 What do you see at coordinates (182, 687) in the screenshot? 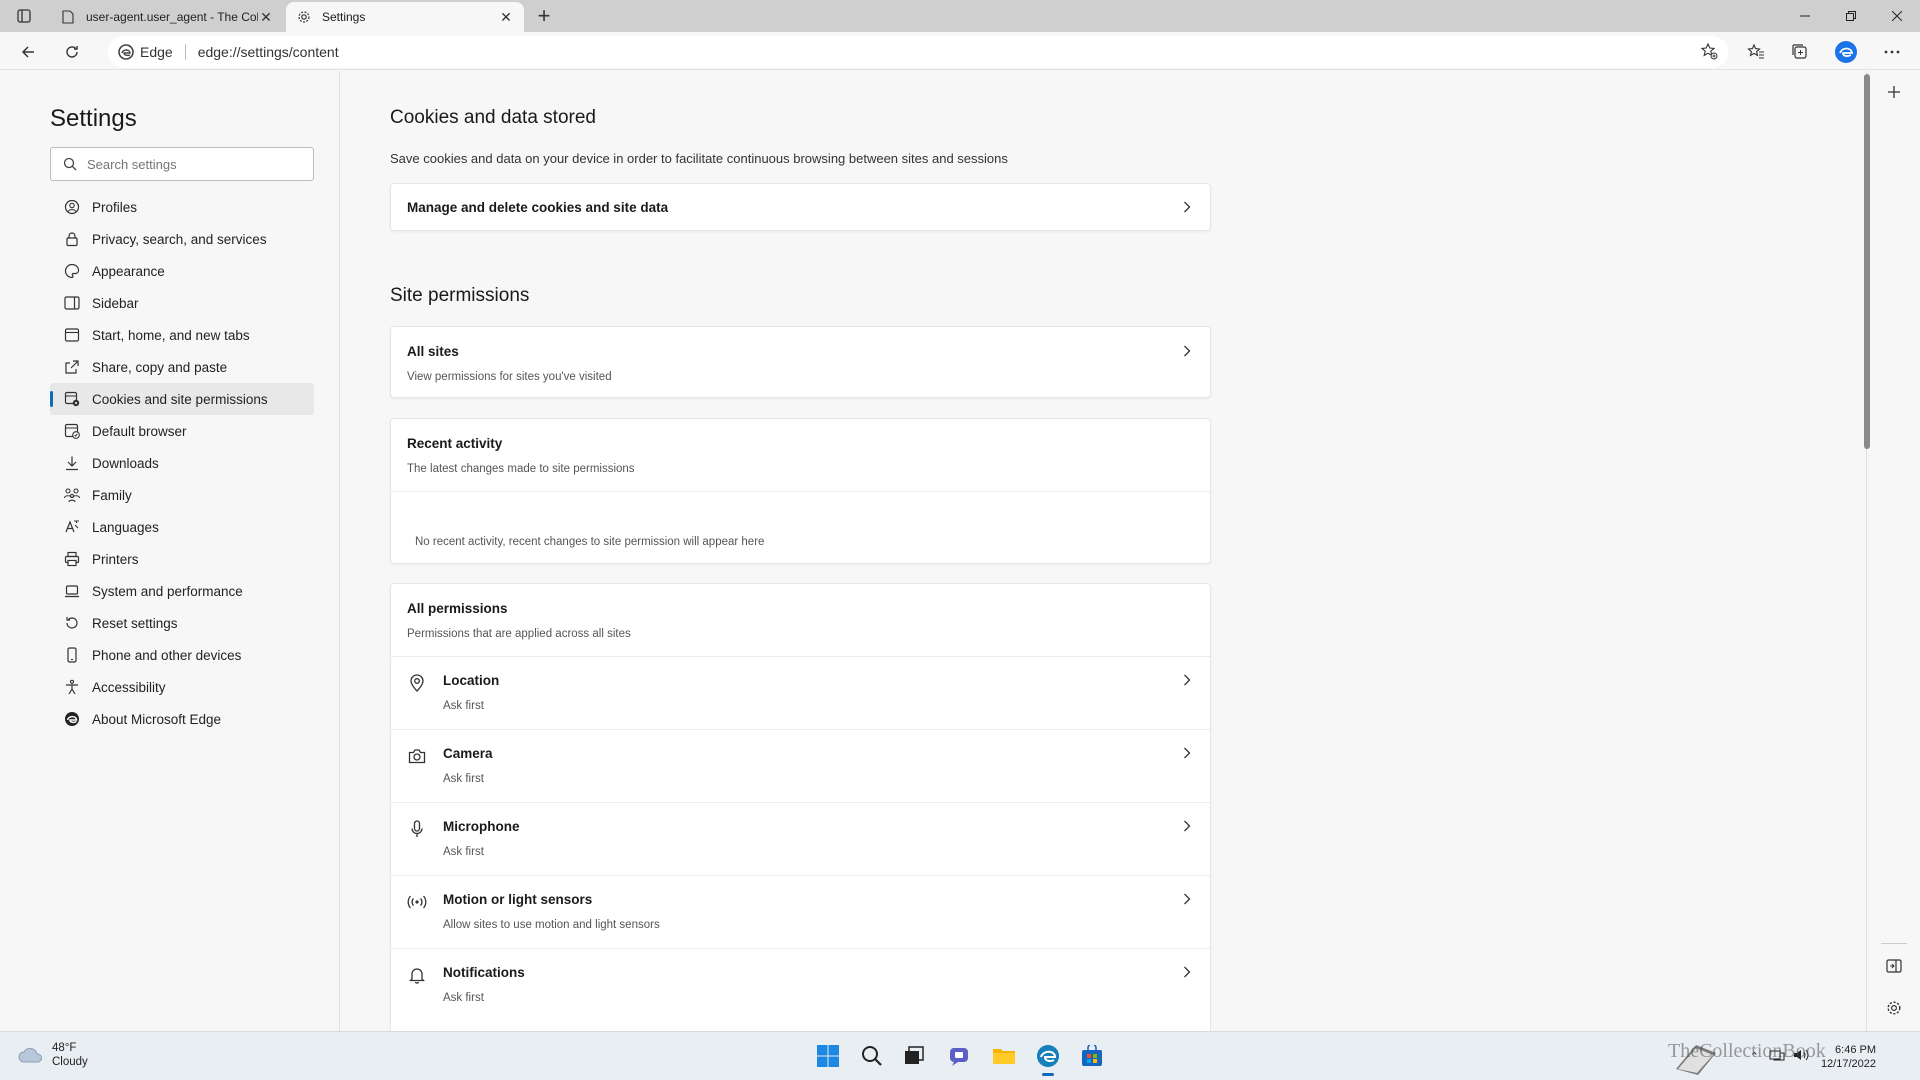
I see `sidebar-item-accessibility: Accessibility` at bounding box center [182, 687].